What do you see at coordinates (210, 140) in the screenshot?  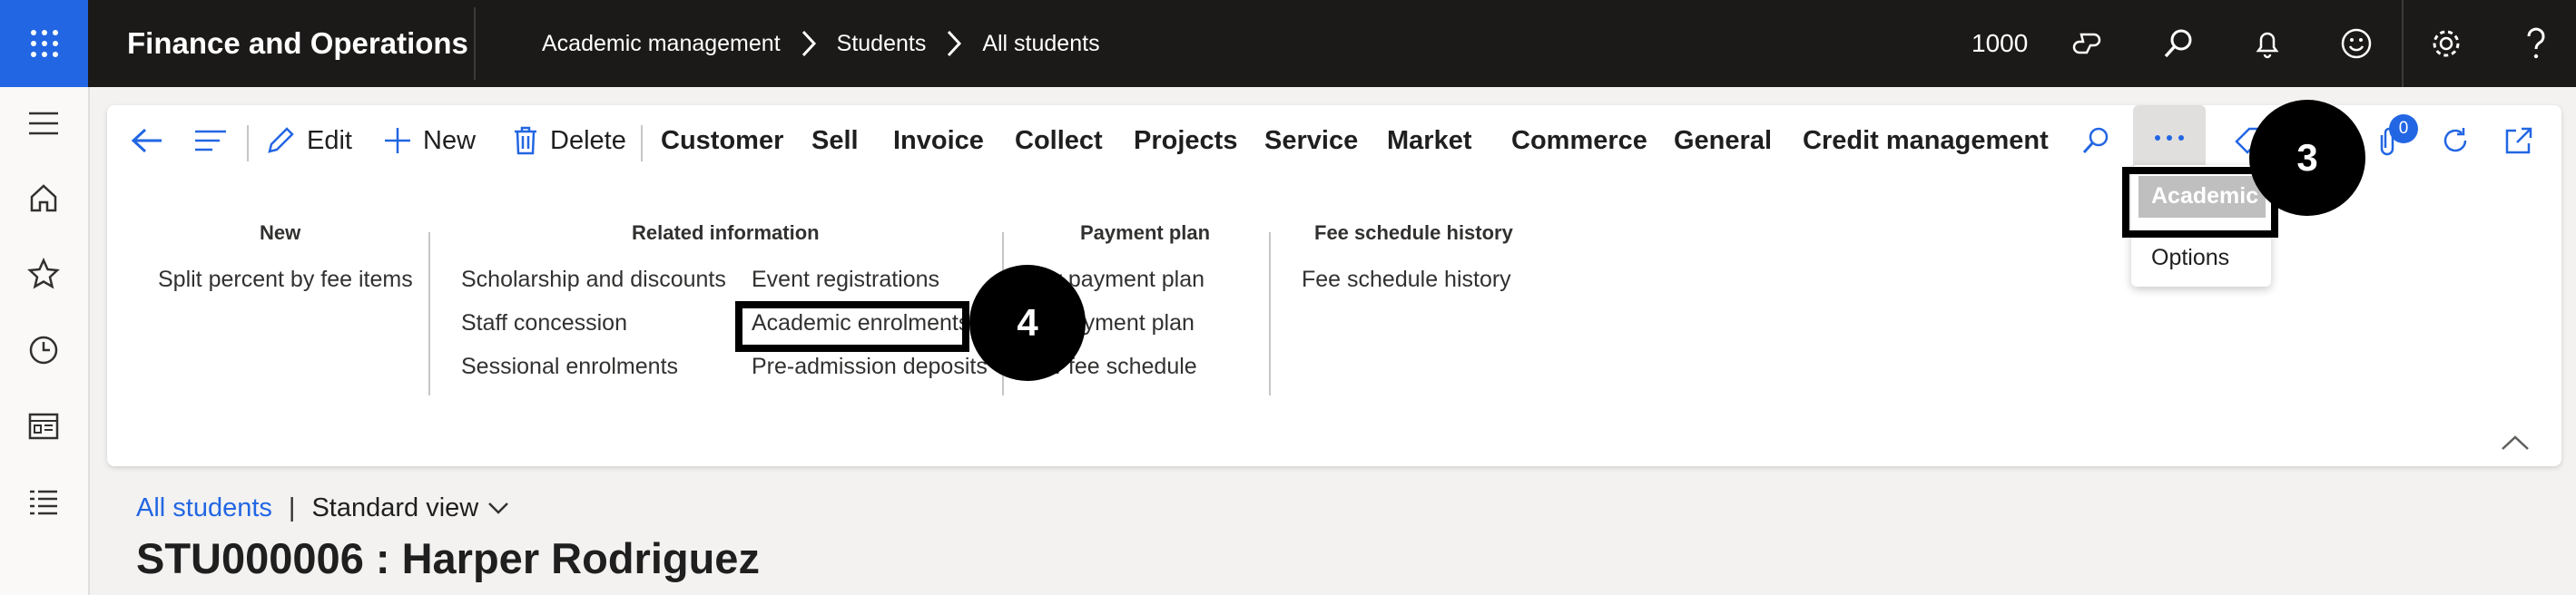 I see `lines-icon` at bounding box center [210, 140].